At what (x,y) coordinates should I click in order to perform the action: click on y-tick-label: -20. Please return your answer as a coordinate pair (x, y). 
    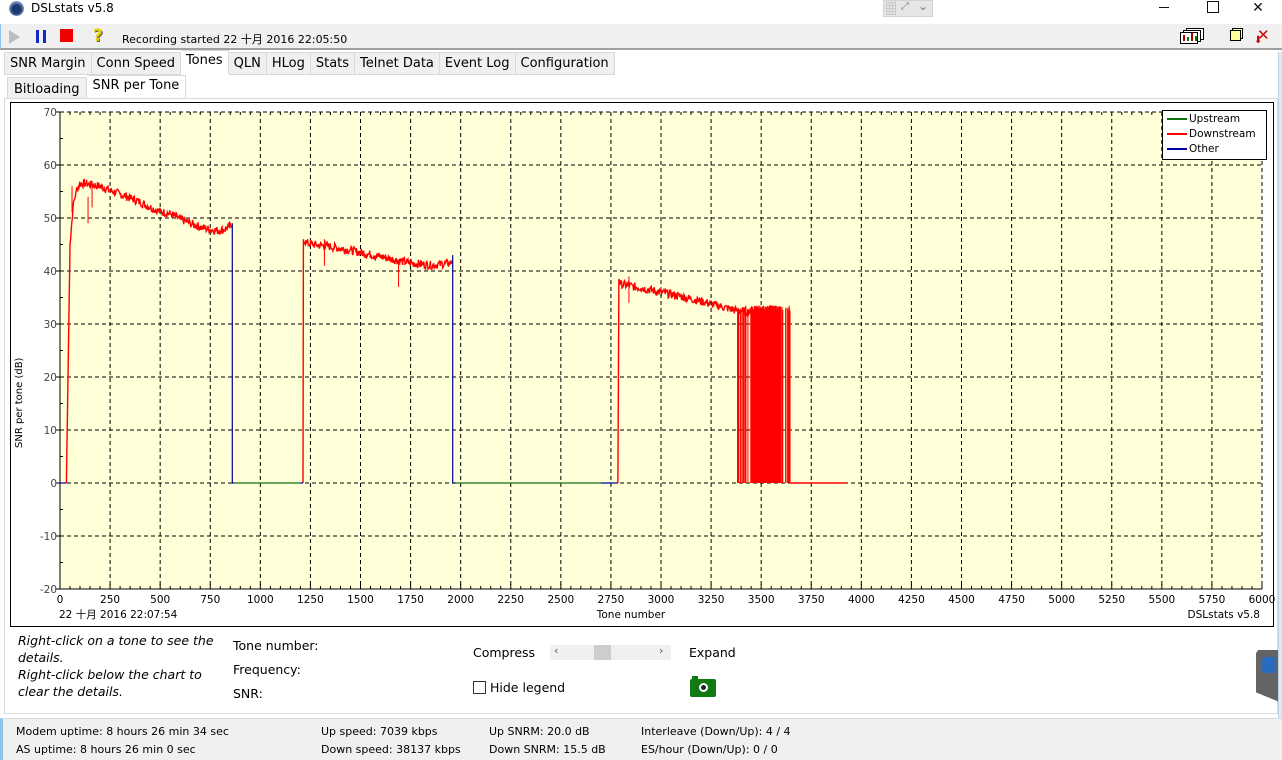
    Looking at the image, I should click on (48, 590).